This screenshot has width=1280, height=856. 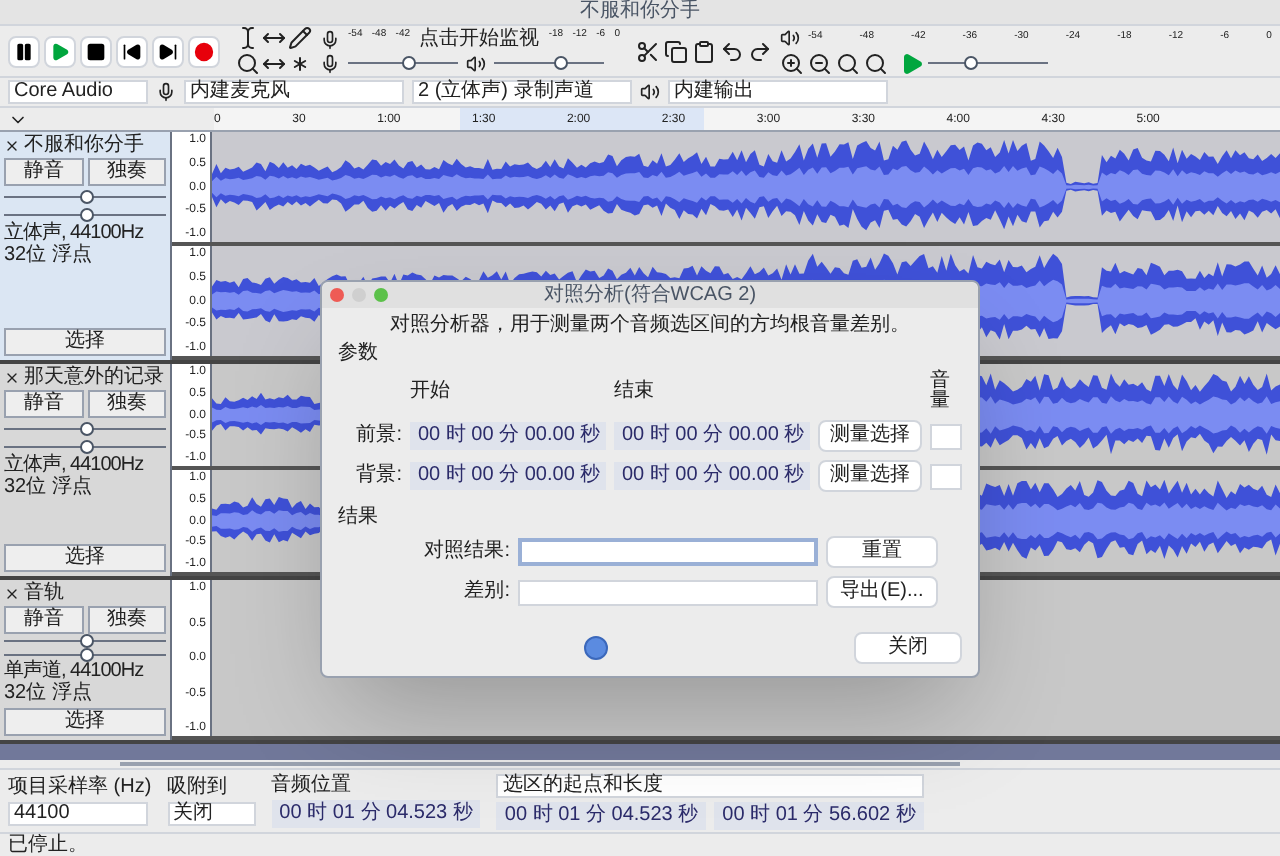 I want to click on reset-button: 重置, so click(x=882, y=552).